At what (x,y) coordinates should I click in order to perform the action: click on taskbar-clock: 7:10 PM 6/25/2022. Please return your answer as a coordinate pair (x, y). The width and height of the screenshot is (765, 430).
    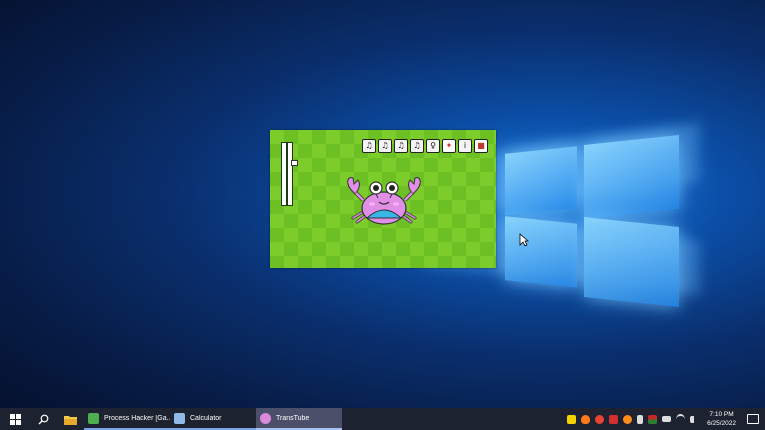
    Looking at the image, I should click on (721, 419).